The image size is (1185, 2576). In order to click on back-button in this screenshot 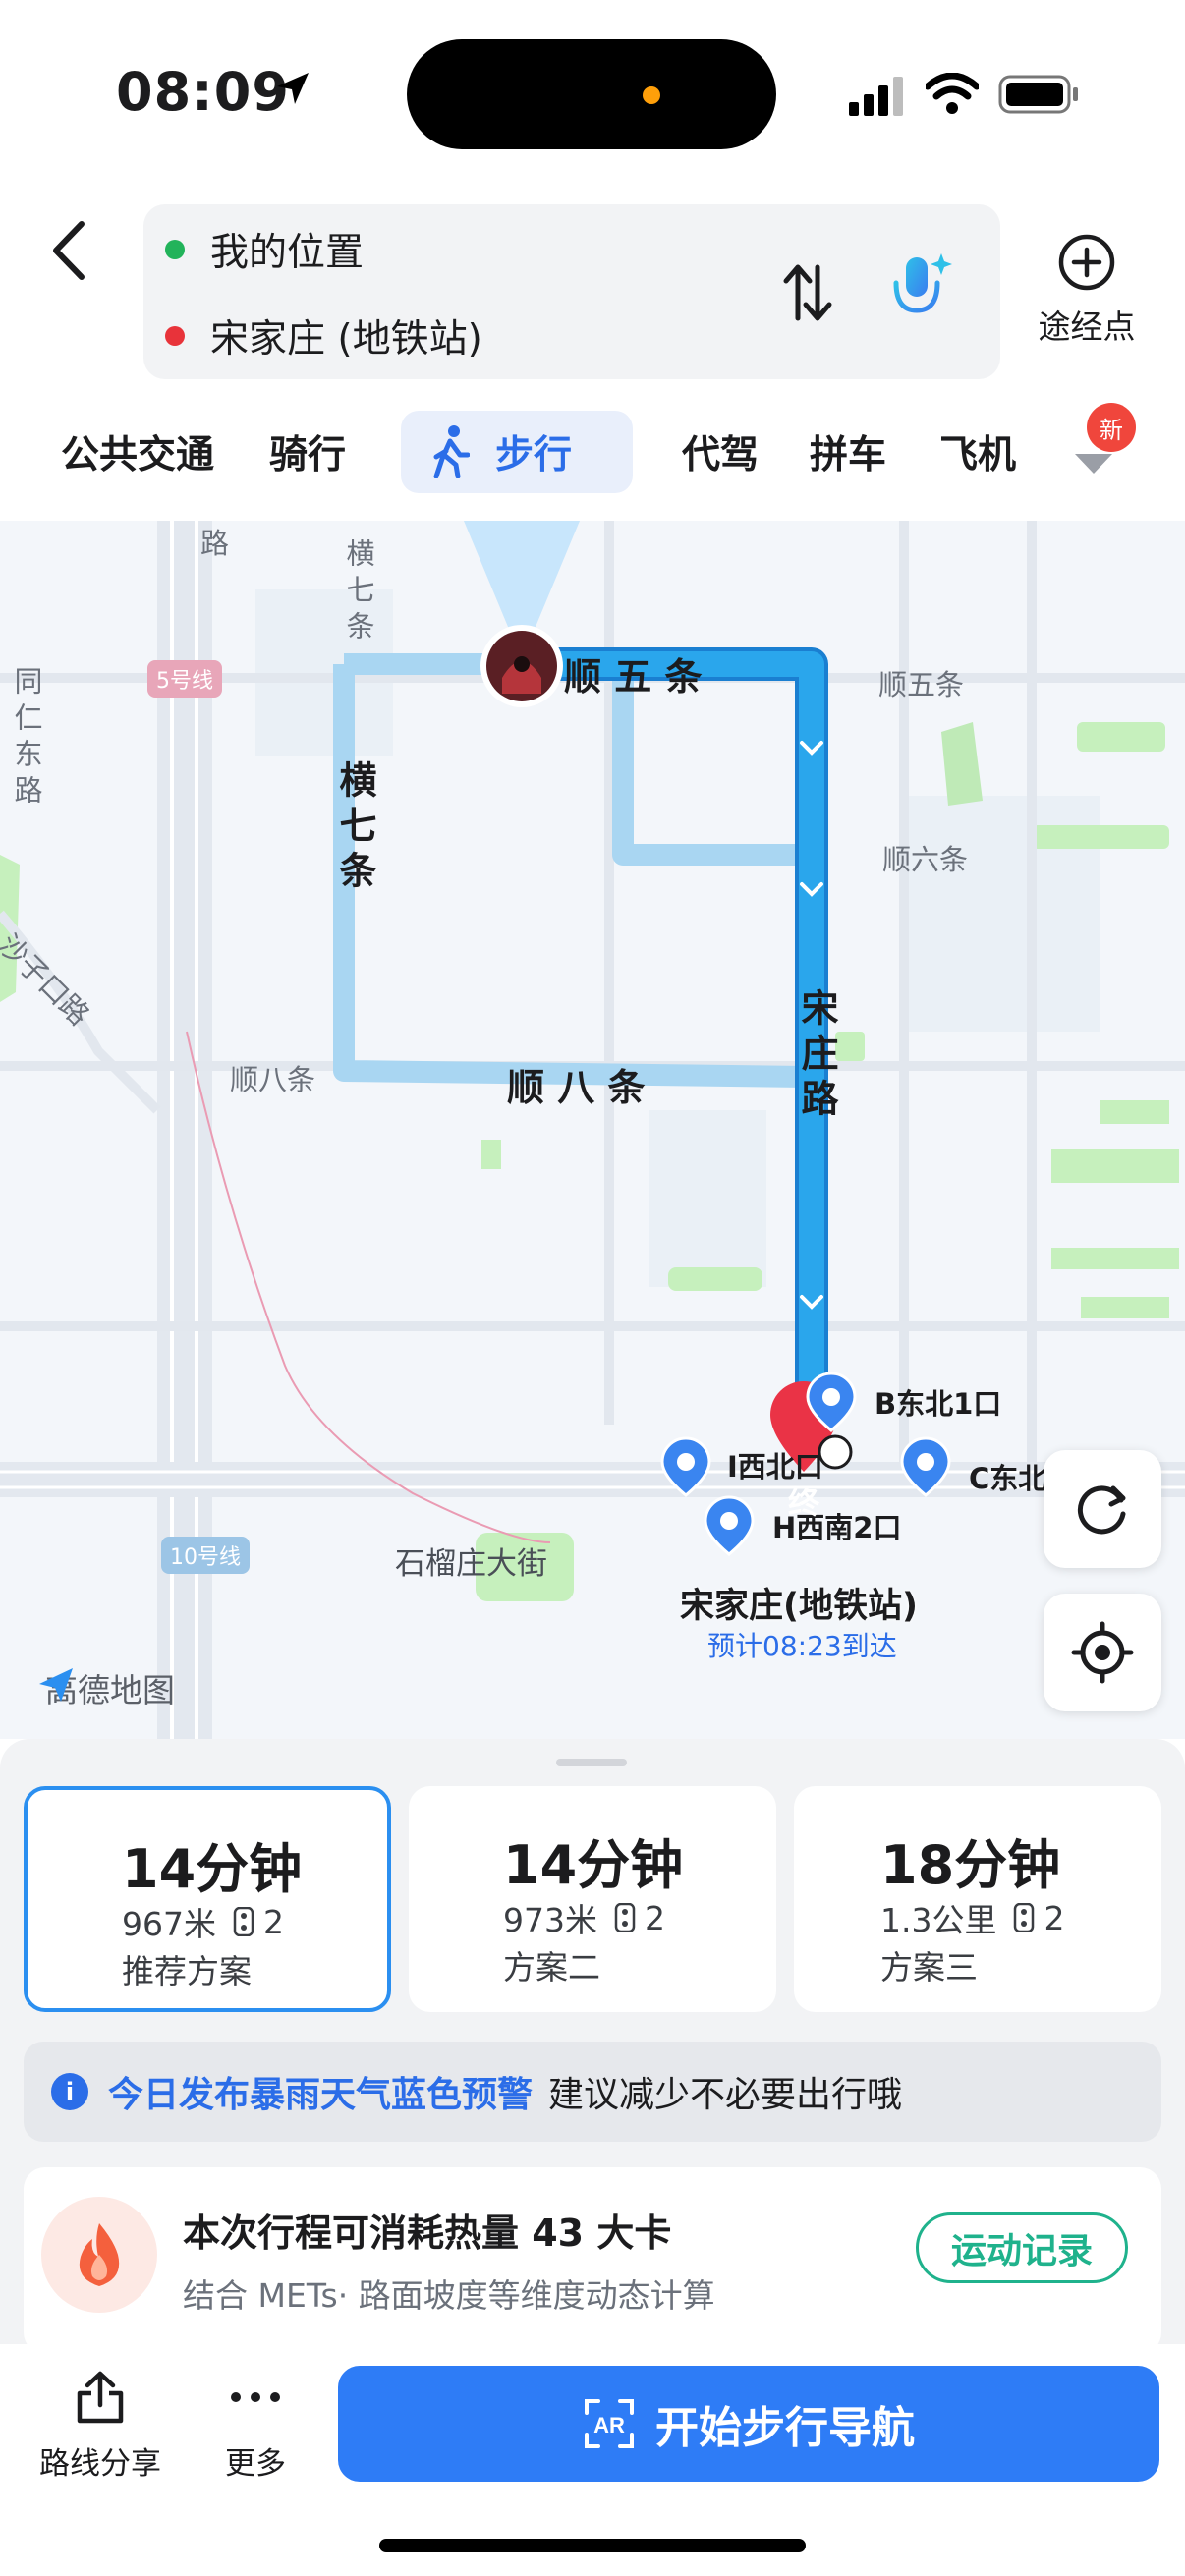, I will do `click(68, 250)`.